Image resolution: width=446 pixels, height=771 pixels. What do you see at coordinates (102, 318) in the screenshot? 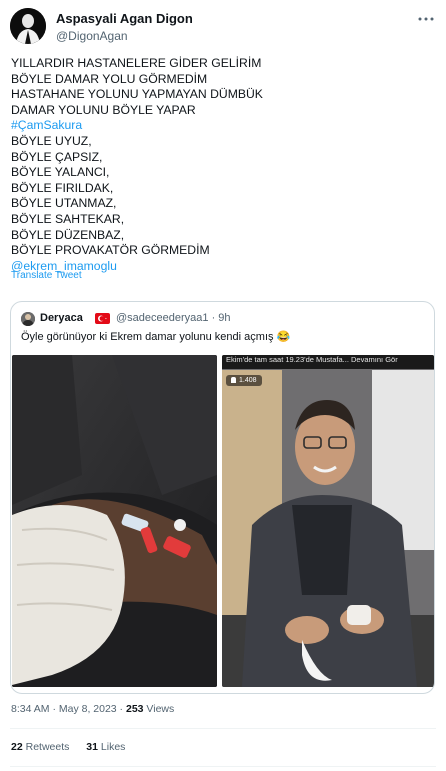
I see `turkey-flag-icon` at bounding box center [102, 318].